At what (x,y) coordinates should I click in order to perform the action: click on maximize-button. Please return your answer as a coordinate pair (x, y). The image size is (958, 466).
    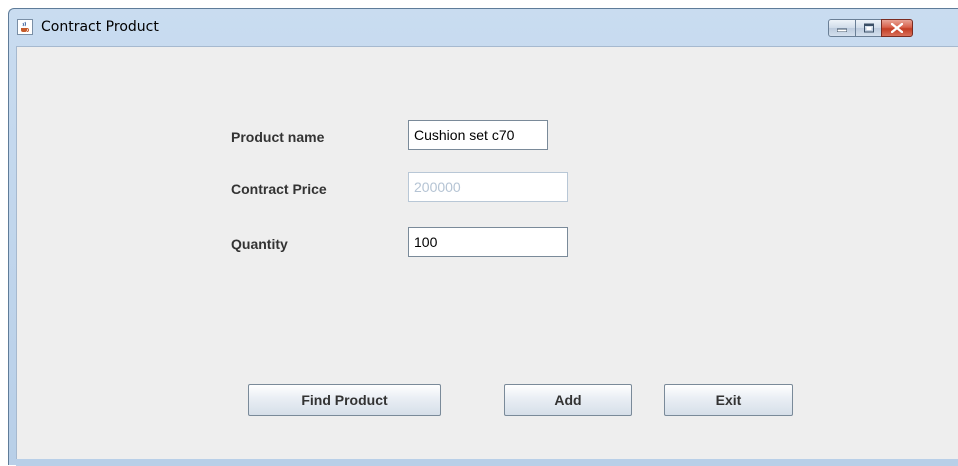
    Looking at the image, I should click on (868, 28).